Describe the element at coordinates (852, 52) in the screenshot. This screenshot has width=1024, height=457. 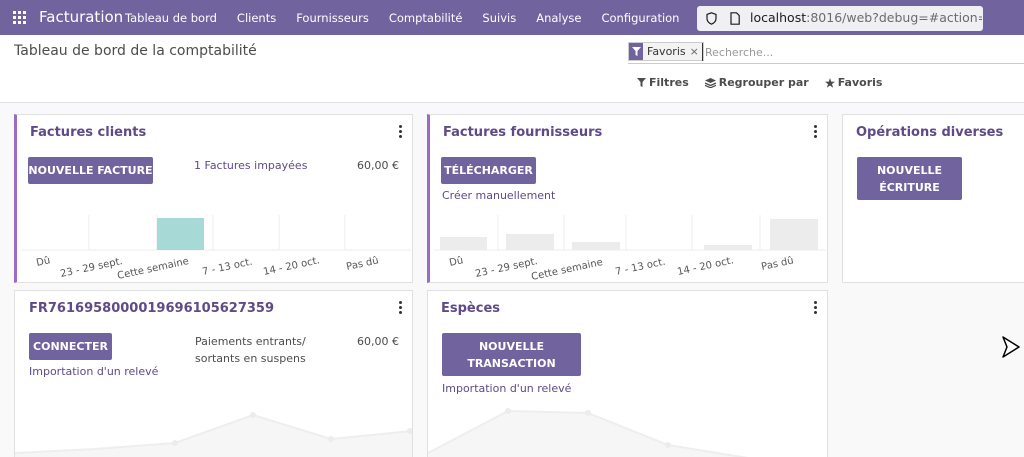
I see `search-input` at that location.